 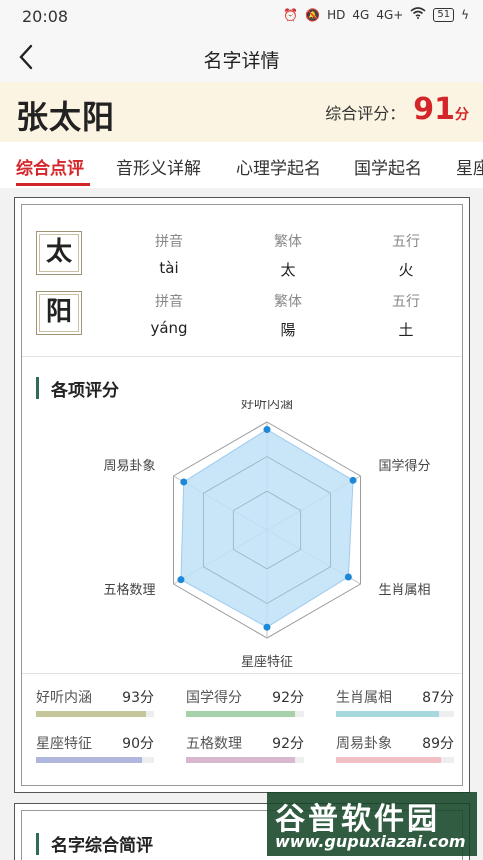 What do you see at coordinates (390, 14) in the screenshot?
I see `signal-4g-plus-icon: 4G+` at bounding box center [390, 14].